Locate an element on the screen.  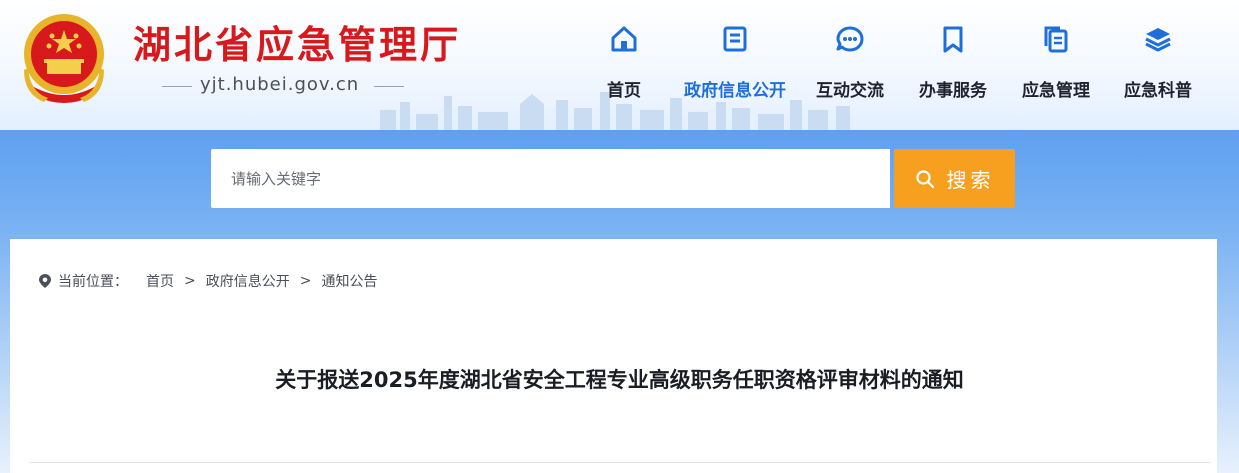
nav-label: 互动交流 is located at coordinates (850, 91).